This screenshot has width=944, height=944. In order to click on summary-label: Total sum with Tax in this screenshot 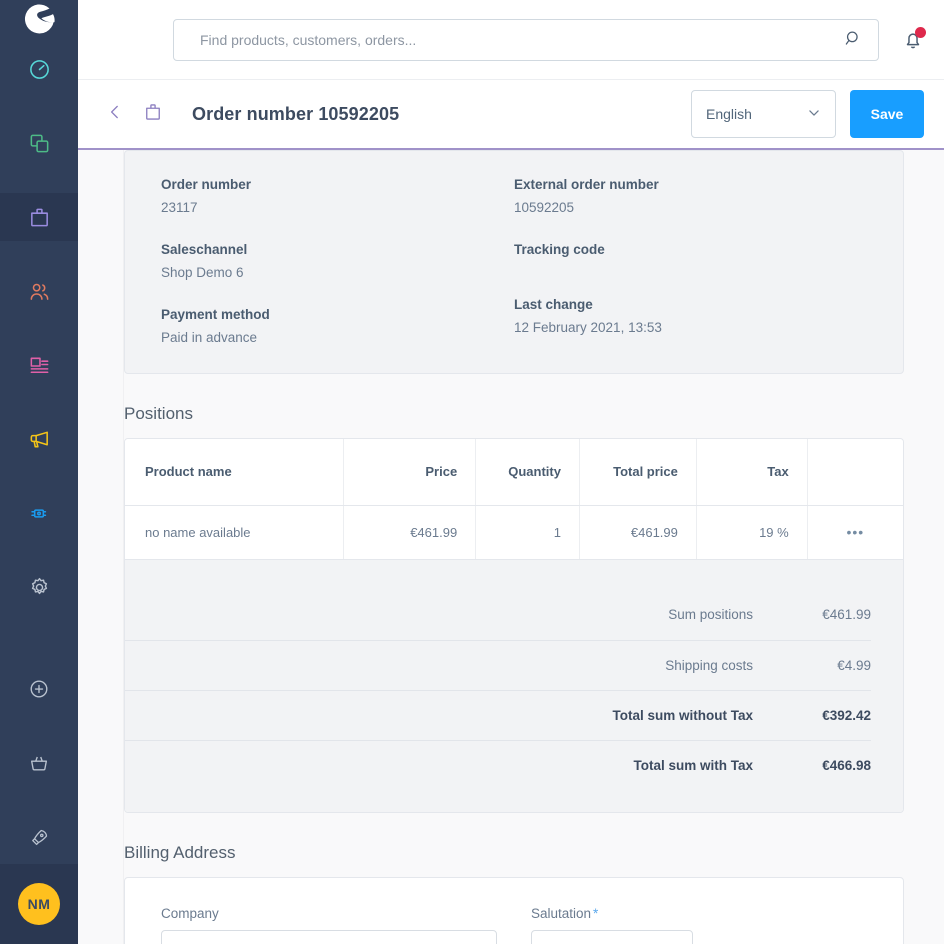, I will do `click(693, 765)`.